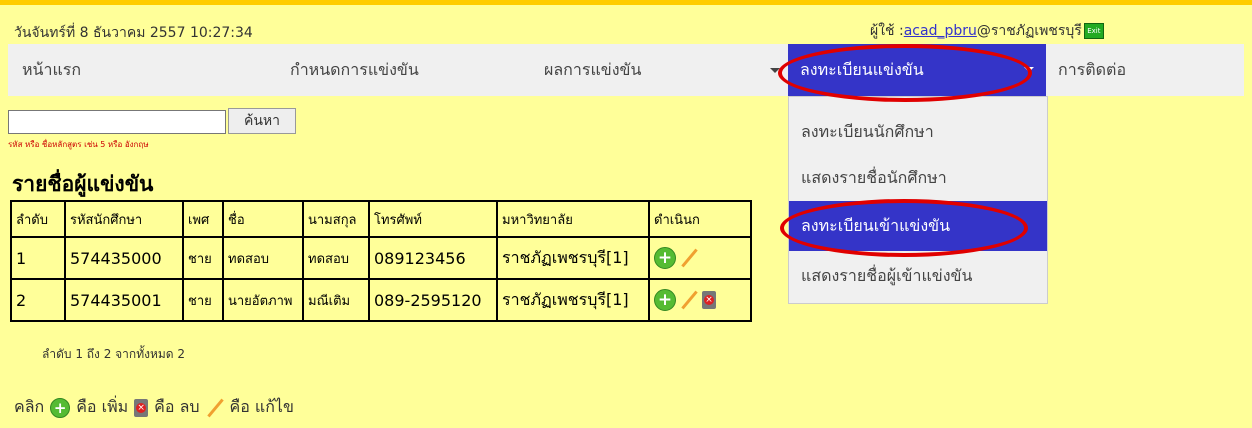 Image resolution: width=1252 pixels, height=428 pixels. I want to click on col-header-student-id: รหัสนักศึกษา, so click(124, 219).